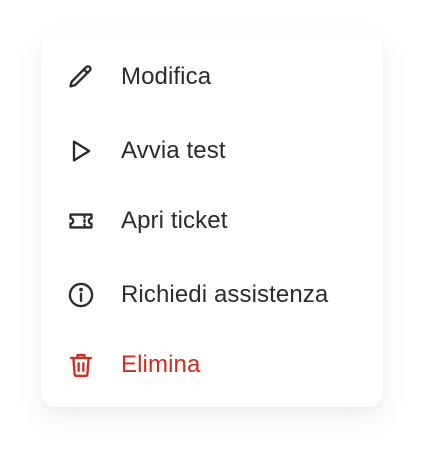 The height and width of the screenshot is (456, 424). Describe the element at coordinates (174, 220) in the screenshot. I see `menu-item-label: Apri ticket` at that location.